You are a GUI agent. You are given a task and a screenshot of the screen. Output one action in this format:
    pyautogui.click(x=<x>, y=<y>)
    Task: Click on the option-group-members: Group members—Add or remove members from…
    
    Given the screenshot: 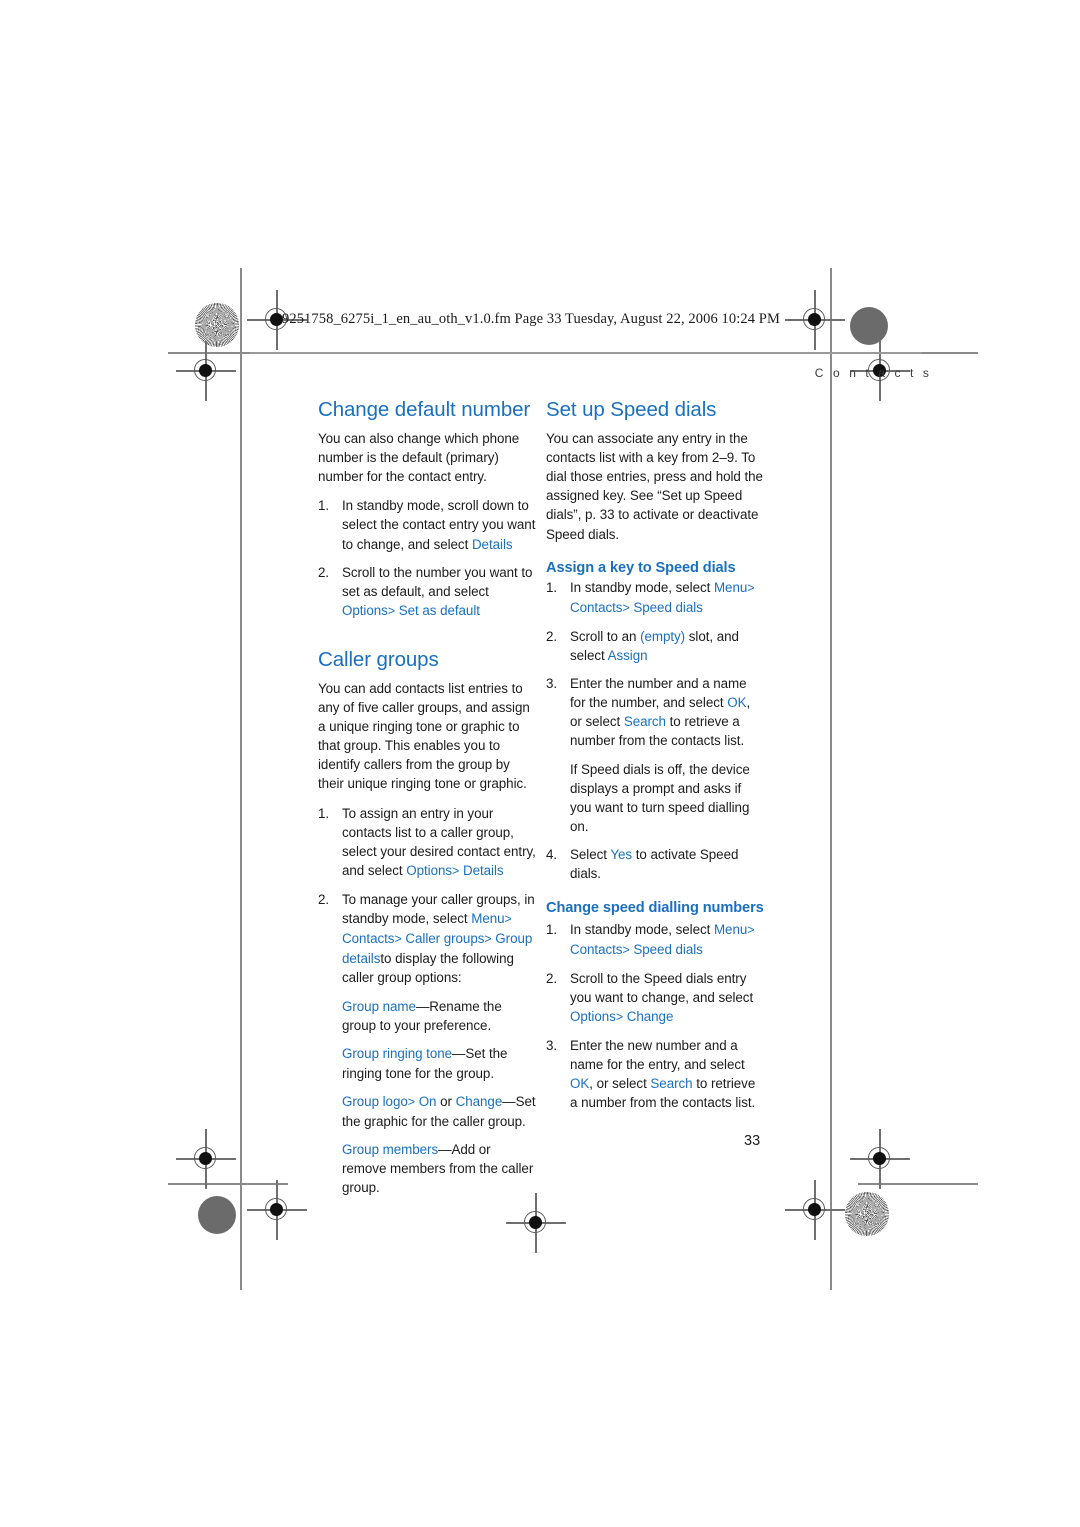 What is the action you would take?
    pyautogui.click(x=427, y=1168)
    